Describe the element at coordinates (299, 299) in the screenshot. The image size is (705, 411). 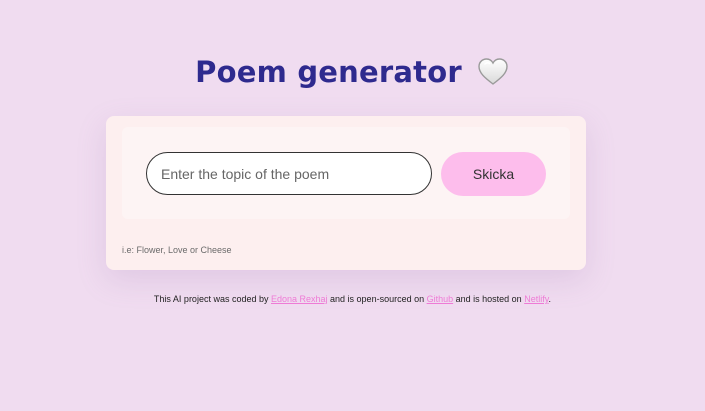
I see `author-link: Edona Rexhaj` at that location.